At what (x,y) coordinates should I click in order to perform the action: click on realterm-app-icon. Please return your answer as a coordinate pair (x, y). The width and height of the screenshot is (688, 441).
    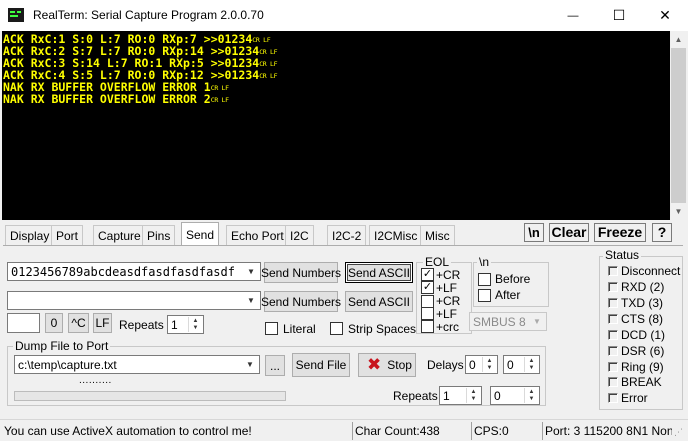
    Looking at the image, I should click on (16, 15).